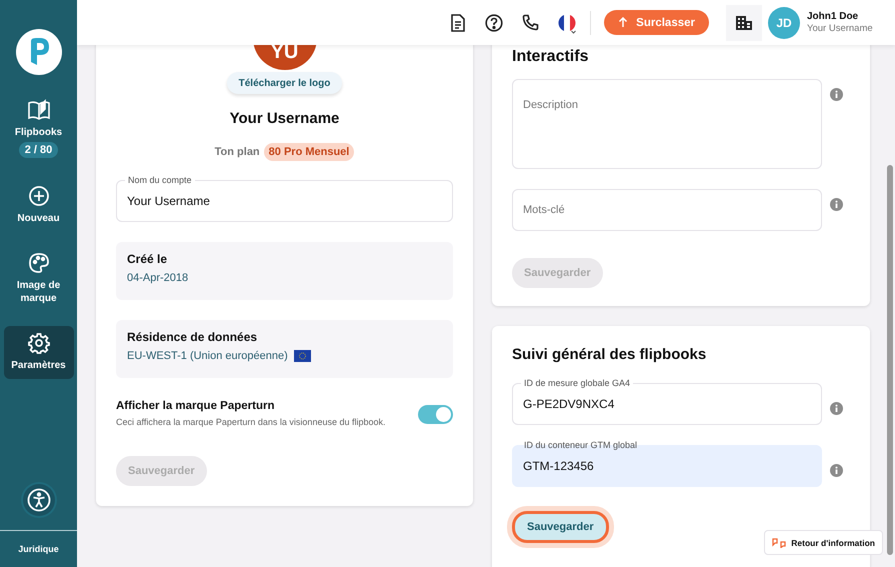 This screenshot has height=567, width=895. I want to click on created-label: Créé le, so click(147, 259).